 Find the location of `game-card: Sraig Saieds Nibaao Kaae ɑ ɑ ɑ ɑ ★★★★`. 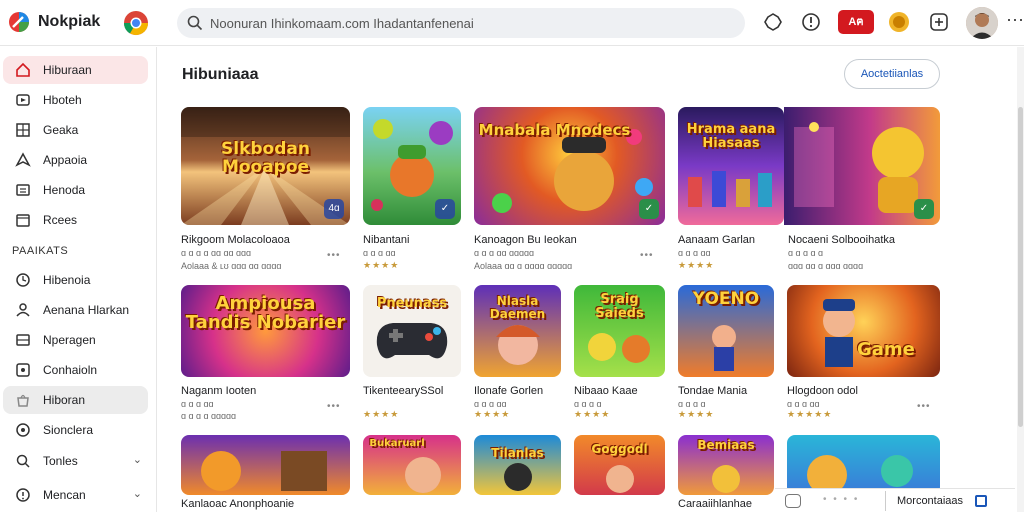

game-card: Sraig Saieds Nibaao Kaae ɑ ɑ ɑ ɑ ★★★★ is located at coordinates (619, 355).